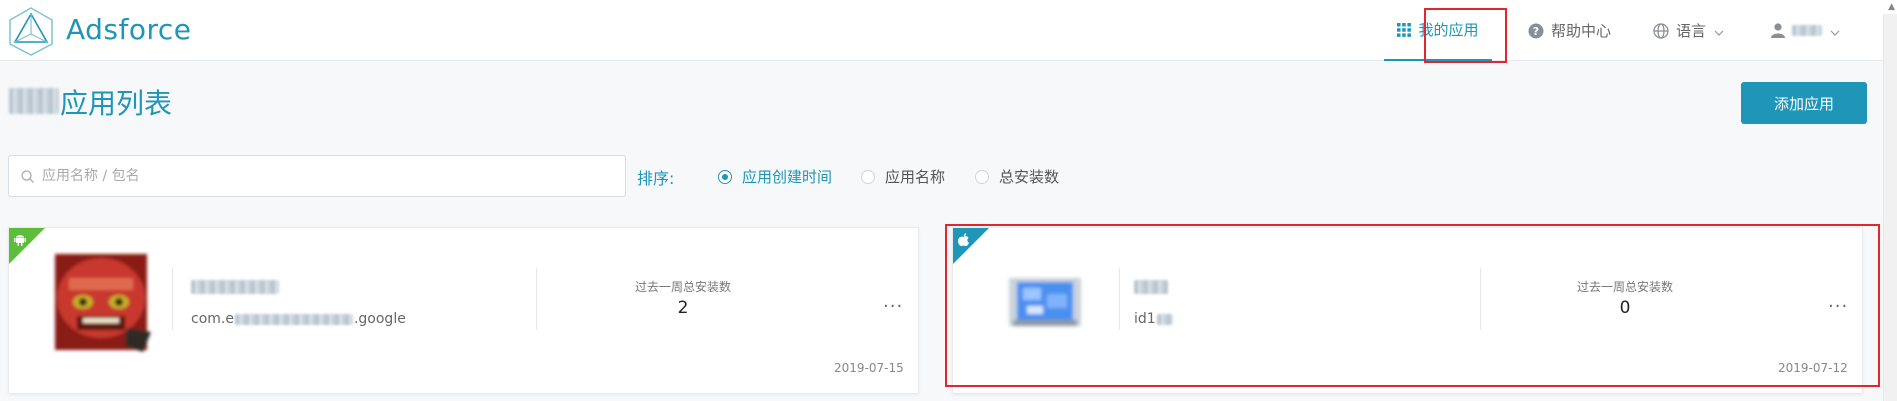 The width and height of the screenshot is (1897, 401). Describe the element at coordinates (20, 241) in the screenshot. I see `android-icon` at that location.